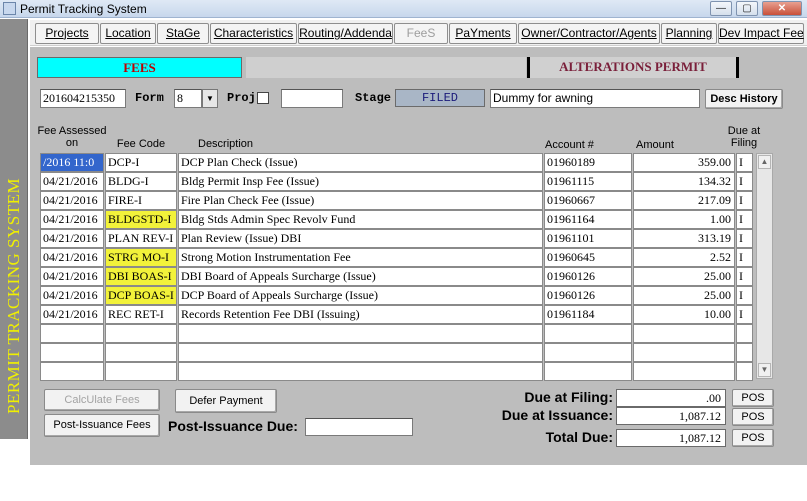 The height and width of the screenshot is (501, 807). Describe the element at coordinates (360, 181) in the screenshot. I see `fee-description-cell: Bldg Permit Insp Fee (Issue)` at that location.